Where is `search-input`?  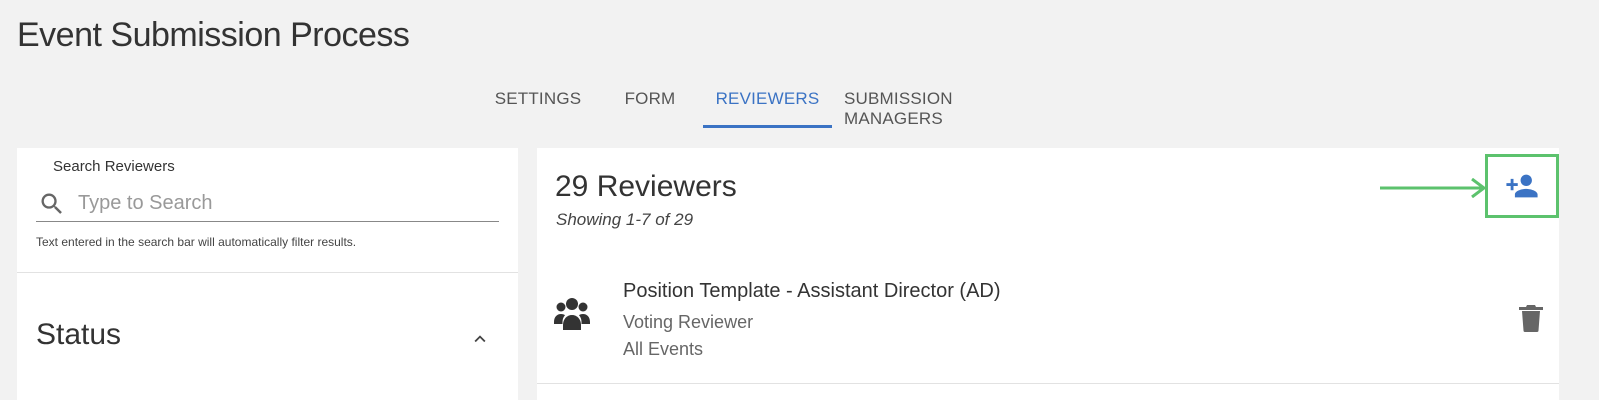 search-input is located at coordinates (283, 203).